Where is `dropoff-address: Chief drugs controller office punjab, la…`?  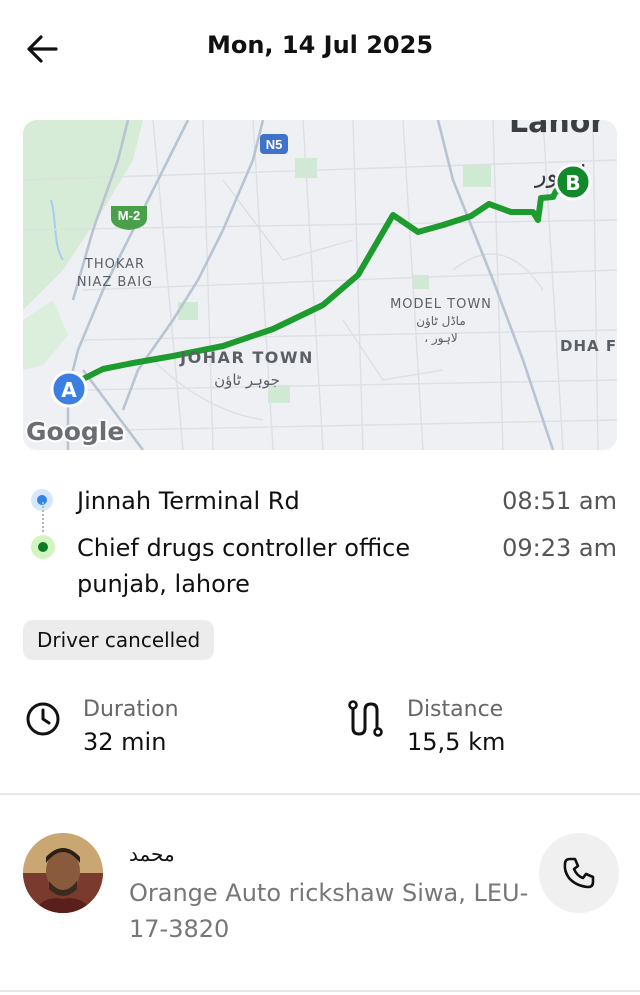
dropoff-address: Chief drugs controller office punjab, la… is located at coordinates (244, 566).